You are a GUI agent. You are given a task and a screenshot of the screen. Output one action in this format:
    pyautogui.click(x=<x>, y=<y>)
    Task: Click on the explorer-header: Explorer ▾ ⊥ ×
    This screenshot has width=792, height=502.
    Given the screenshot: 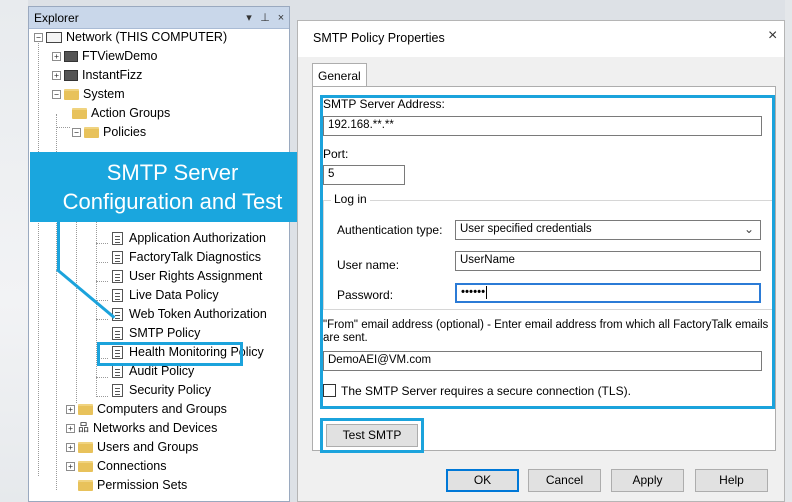 What is the action you would take?
    pyautogui.click(x=159, y=18)
    